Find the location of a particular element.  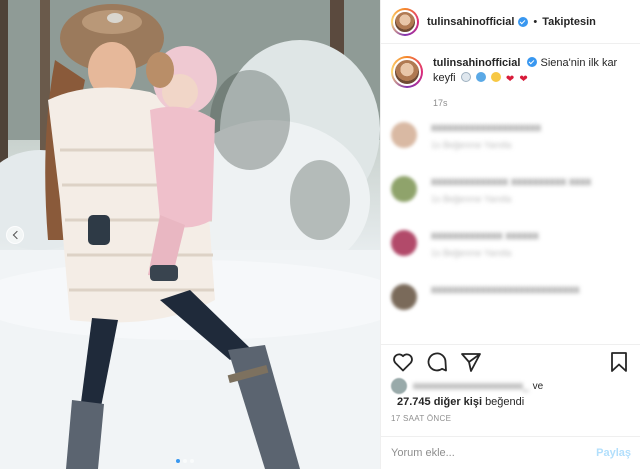

comment-item: xxxxxxxxxxxxx xxxxxx 1s Beğenme Yanıtla is located at coordinates (510, 250).